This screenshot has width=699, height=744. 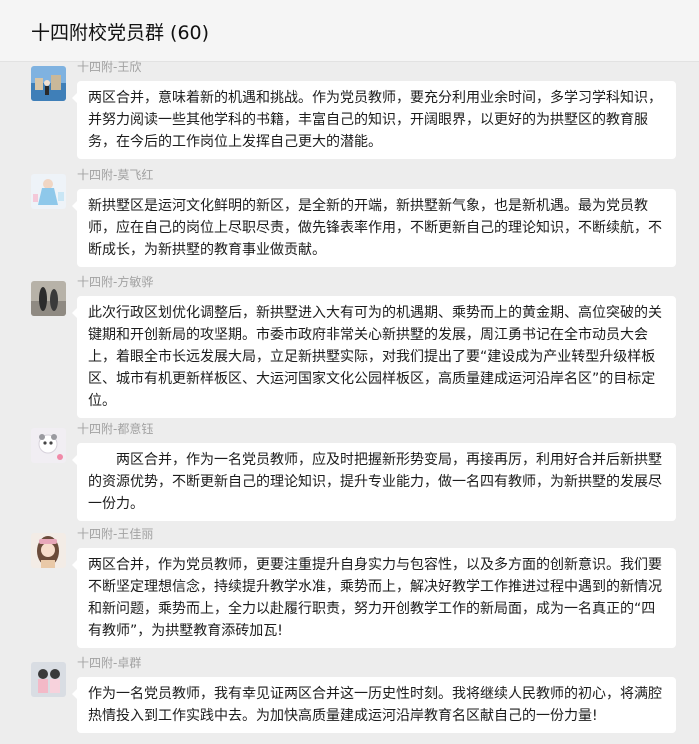 I want to click on chat-title: 十四附校党员群 (60), so click(x=120, y=33).